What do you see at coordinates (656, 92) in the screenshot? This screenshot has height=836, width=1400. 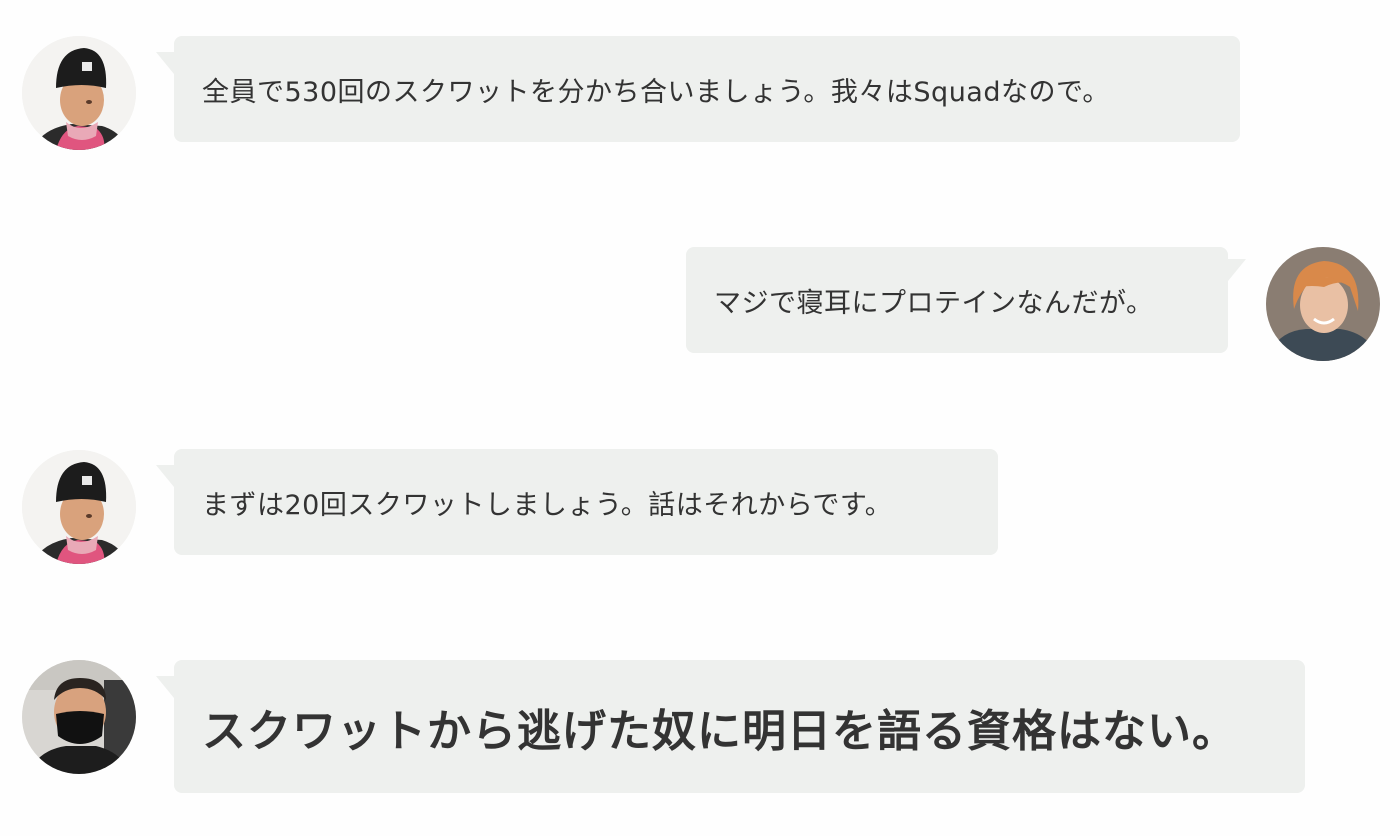 I see `message-text: 全員で530回のスクワットを分かち合いましょう。我々はSquadなので。` at bounding box center [656, 92].